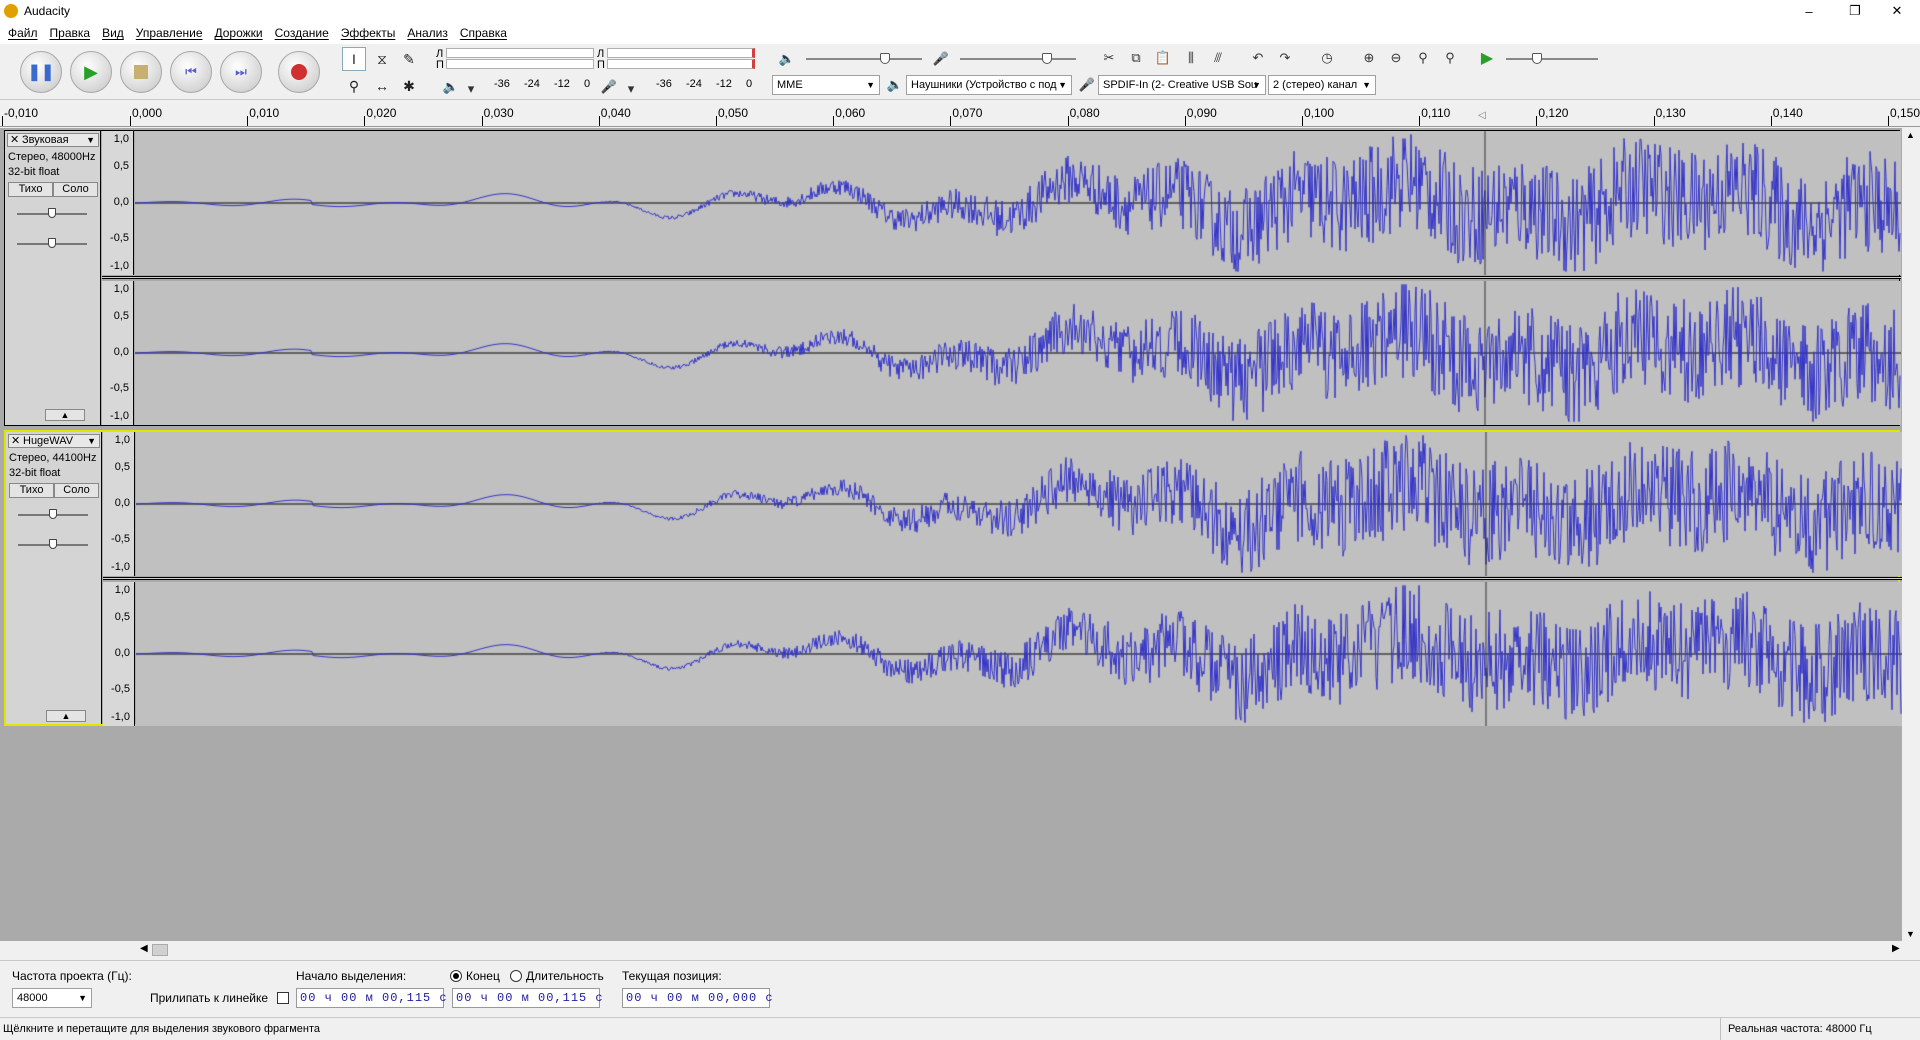 The image size is (1920, 1040). What do you see at coordinates (382, 86) in the screenshot?
I see `timeshift-tool: ↔` at bounding box center [382, 86].